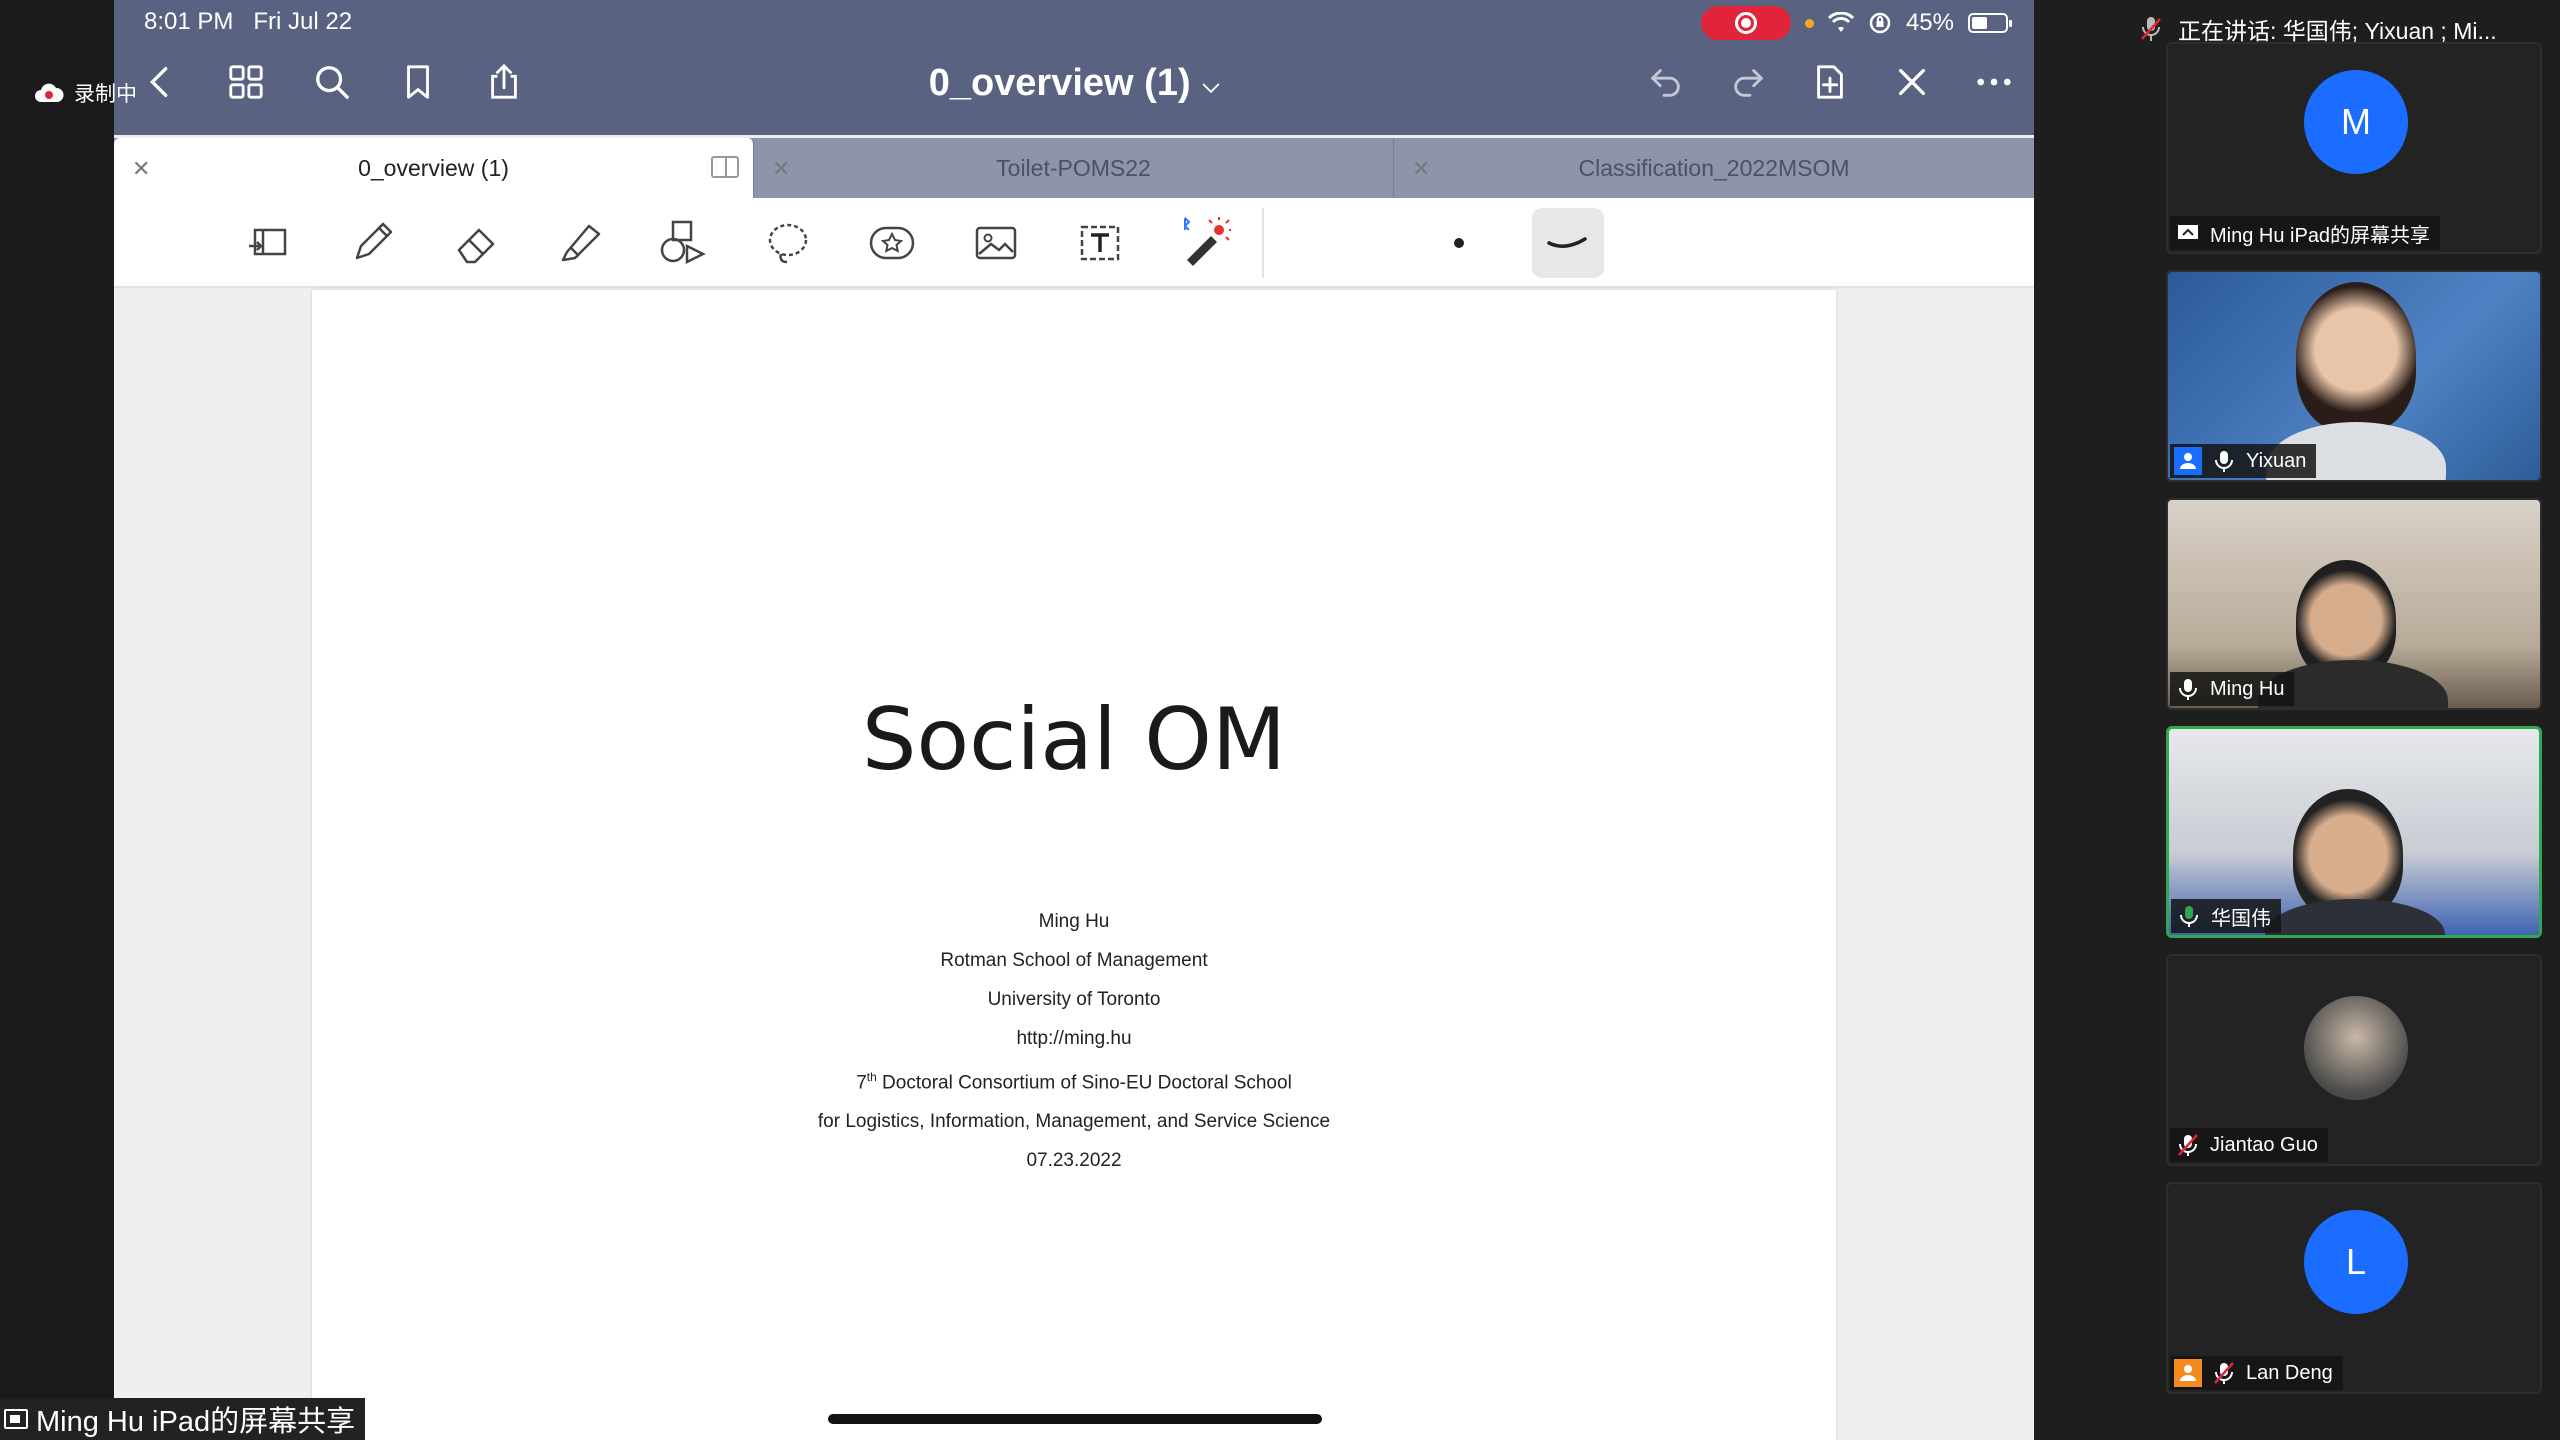 The height and width of the screenshot is (1440, 2560). I want to click on more-button, so click(1994, 82).